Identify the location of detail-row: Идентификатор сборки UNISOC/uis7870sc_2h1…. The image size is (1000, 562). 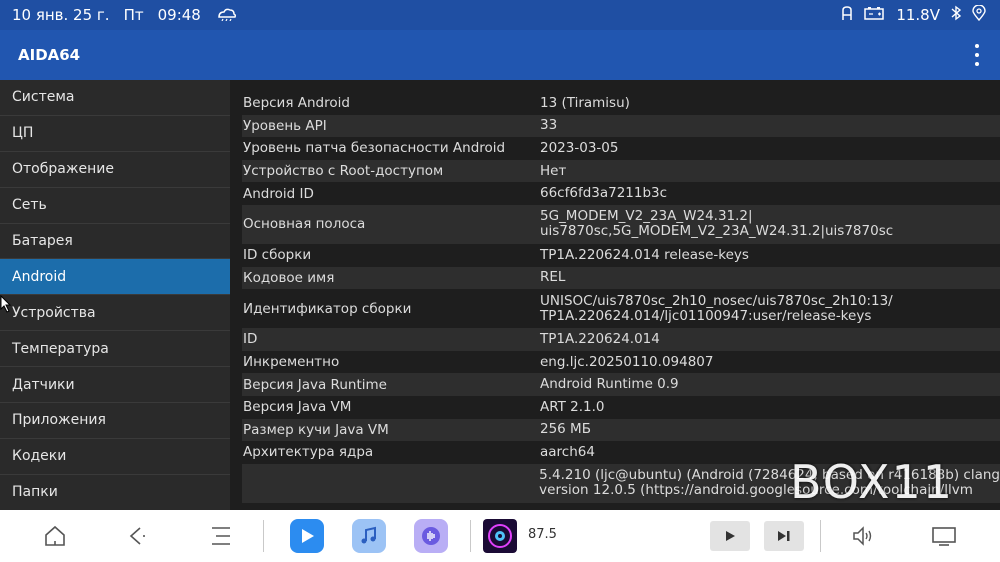
(568, 308).